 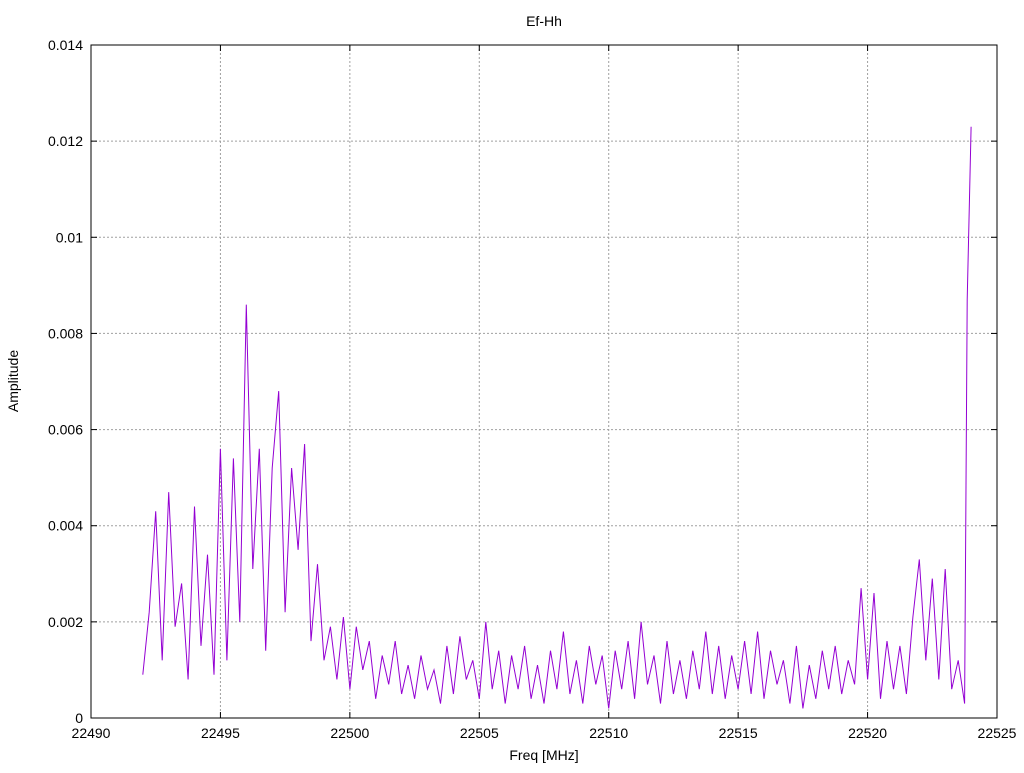 What do you see at coordinates (997, 733) in the screenshot?
I see `x-tick-label: 22525` at bounding box center [997, 733].